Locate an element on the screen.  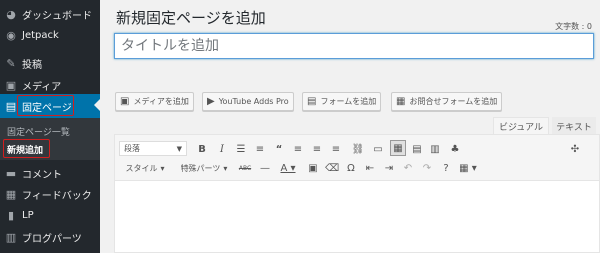
add-contact-form-button: ▦ お問合せフォームを追加 is located at coordinates (447, 101).